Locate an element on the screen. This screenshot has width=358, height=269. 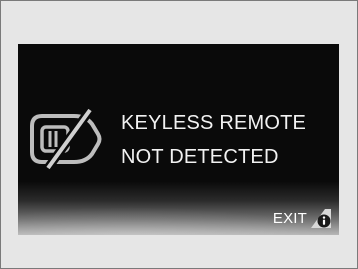
exit-button: EXIT is located at coordinates (303, 218).